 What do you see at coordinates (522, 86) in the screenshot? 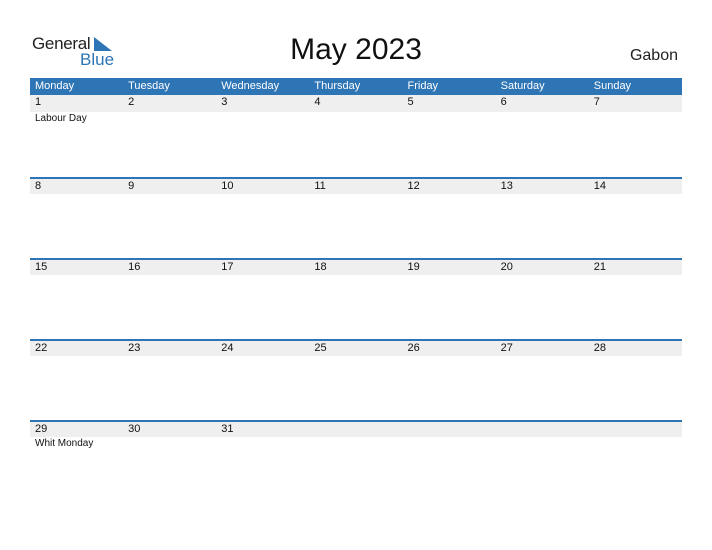
I see `weekday-saturday: Saturday` at bounding box center [522, 86].